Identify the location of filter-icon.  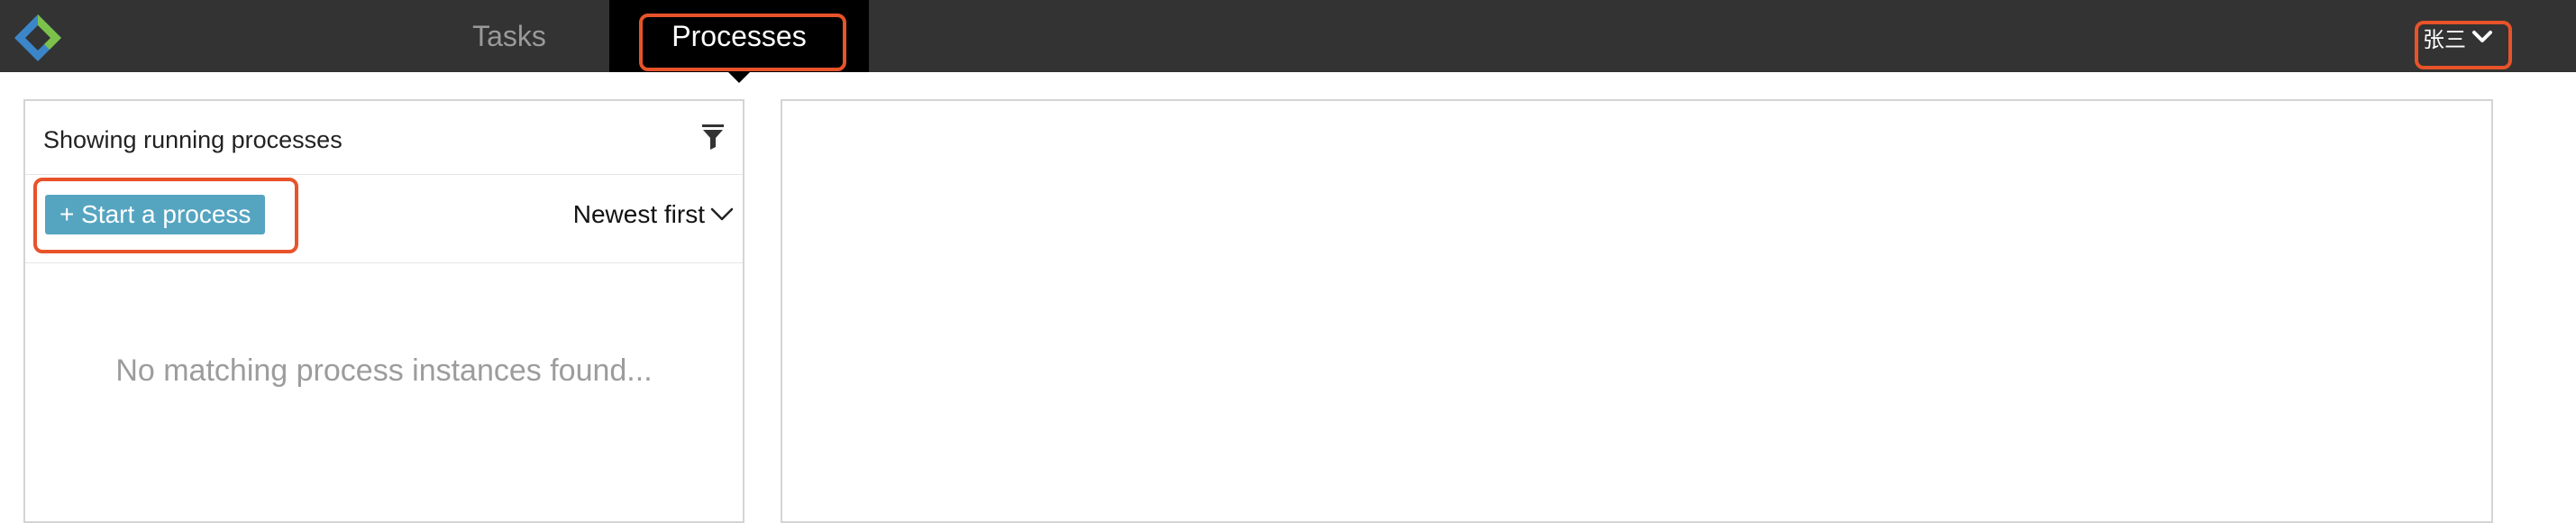
(713, 137).